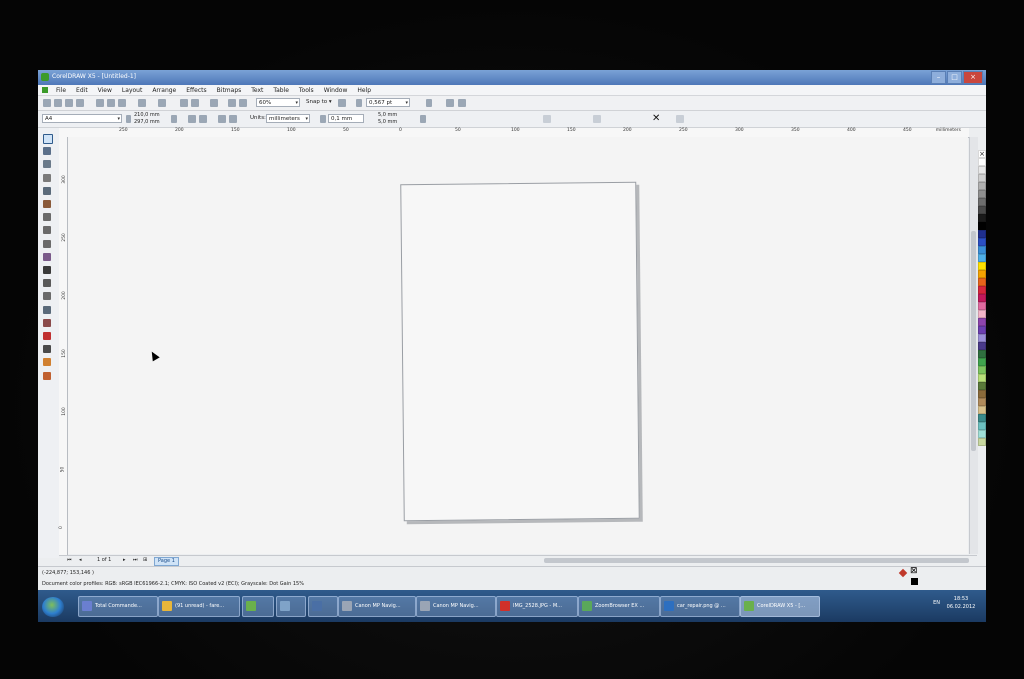 This screenshot has width=1024, height=679. I want to click on shape-tool-icon, so click(47, 151).